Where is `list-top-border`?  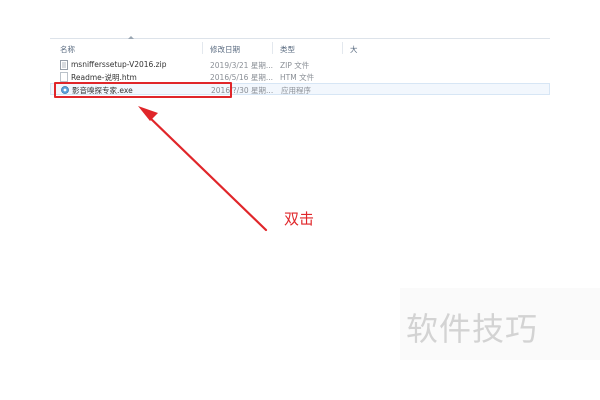
list-top-border is located at coordinates (300, 38).